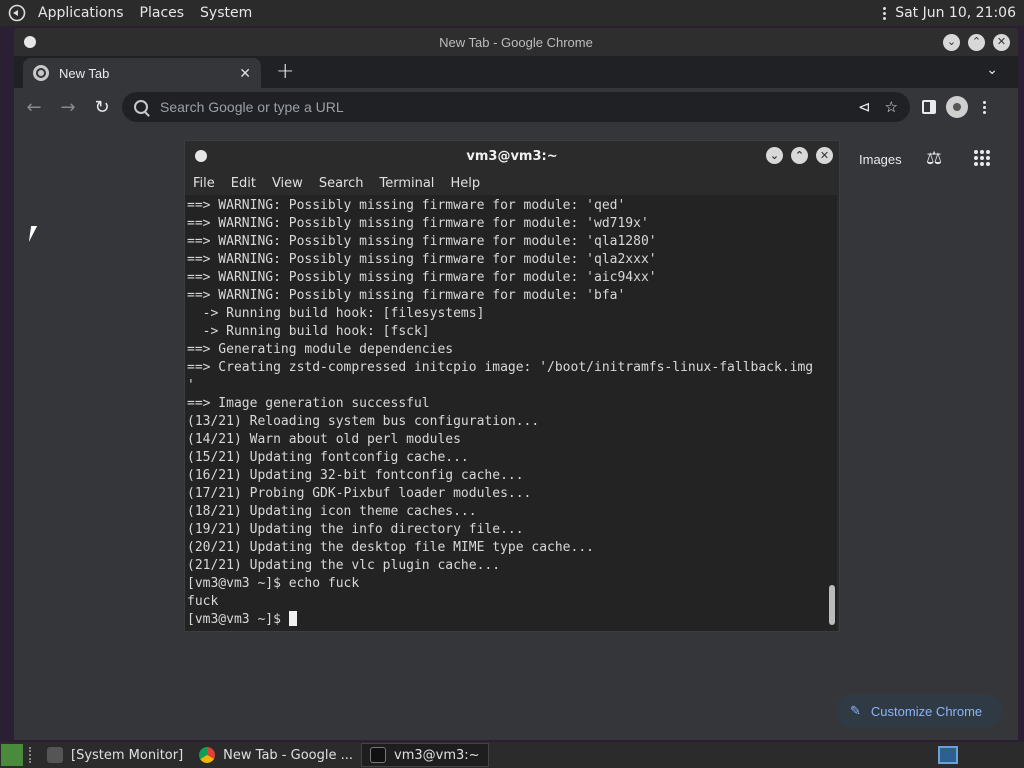 The height and width of the screenshot is (768, 1024). What do you see at coordinates (799, 155) in the screenshot?
I see `terminal-maximize-button: ⌃` at bounding box center [799, 155].